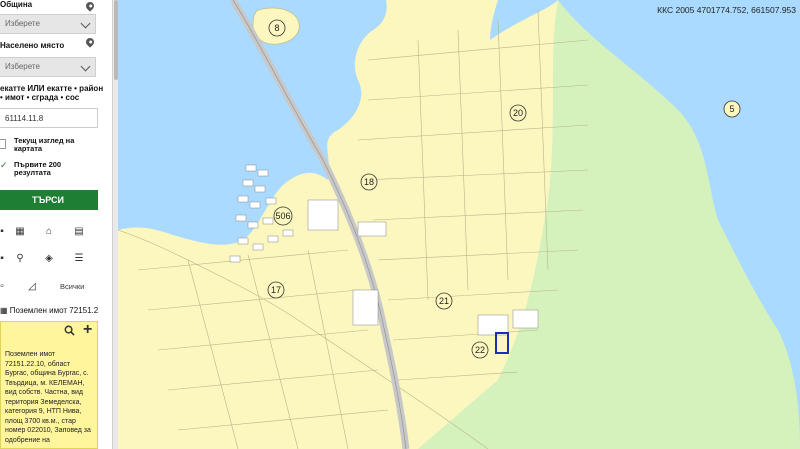 Image resolution: width=800 pixels, height=449 pixels. I want to click on checkmark-icon: ✓, so click(4, 165).